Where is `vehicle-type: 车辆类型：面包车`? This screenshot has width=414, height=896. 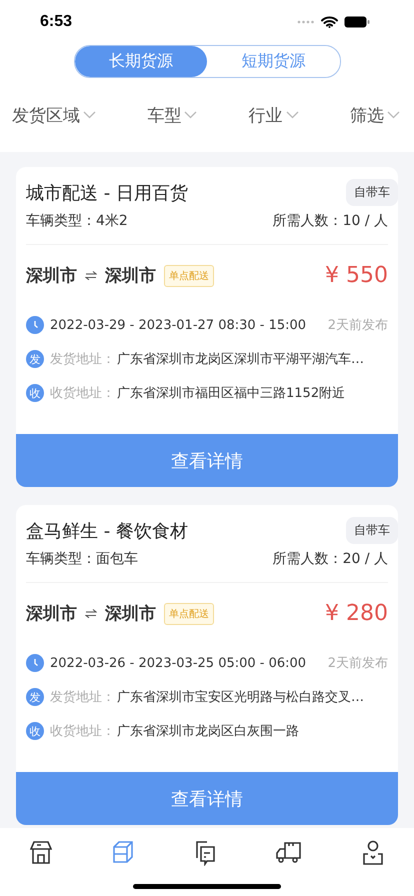
vehicle-type: 车辆类型：面包车 is located at coordinates (82, 559).